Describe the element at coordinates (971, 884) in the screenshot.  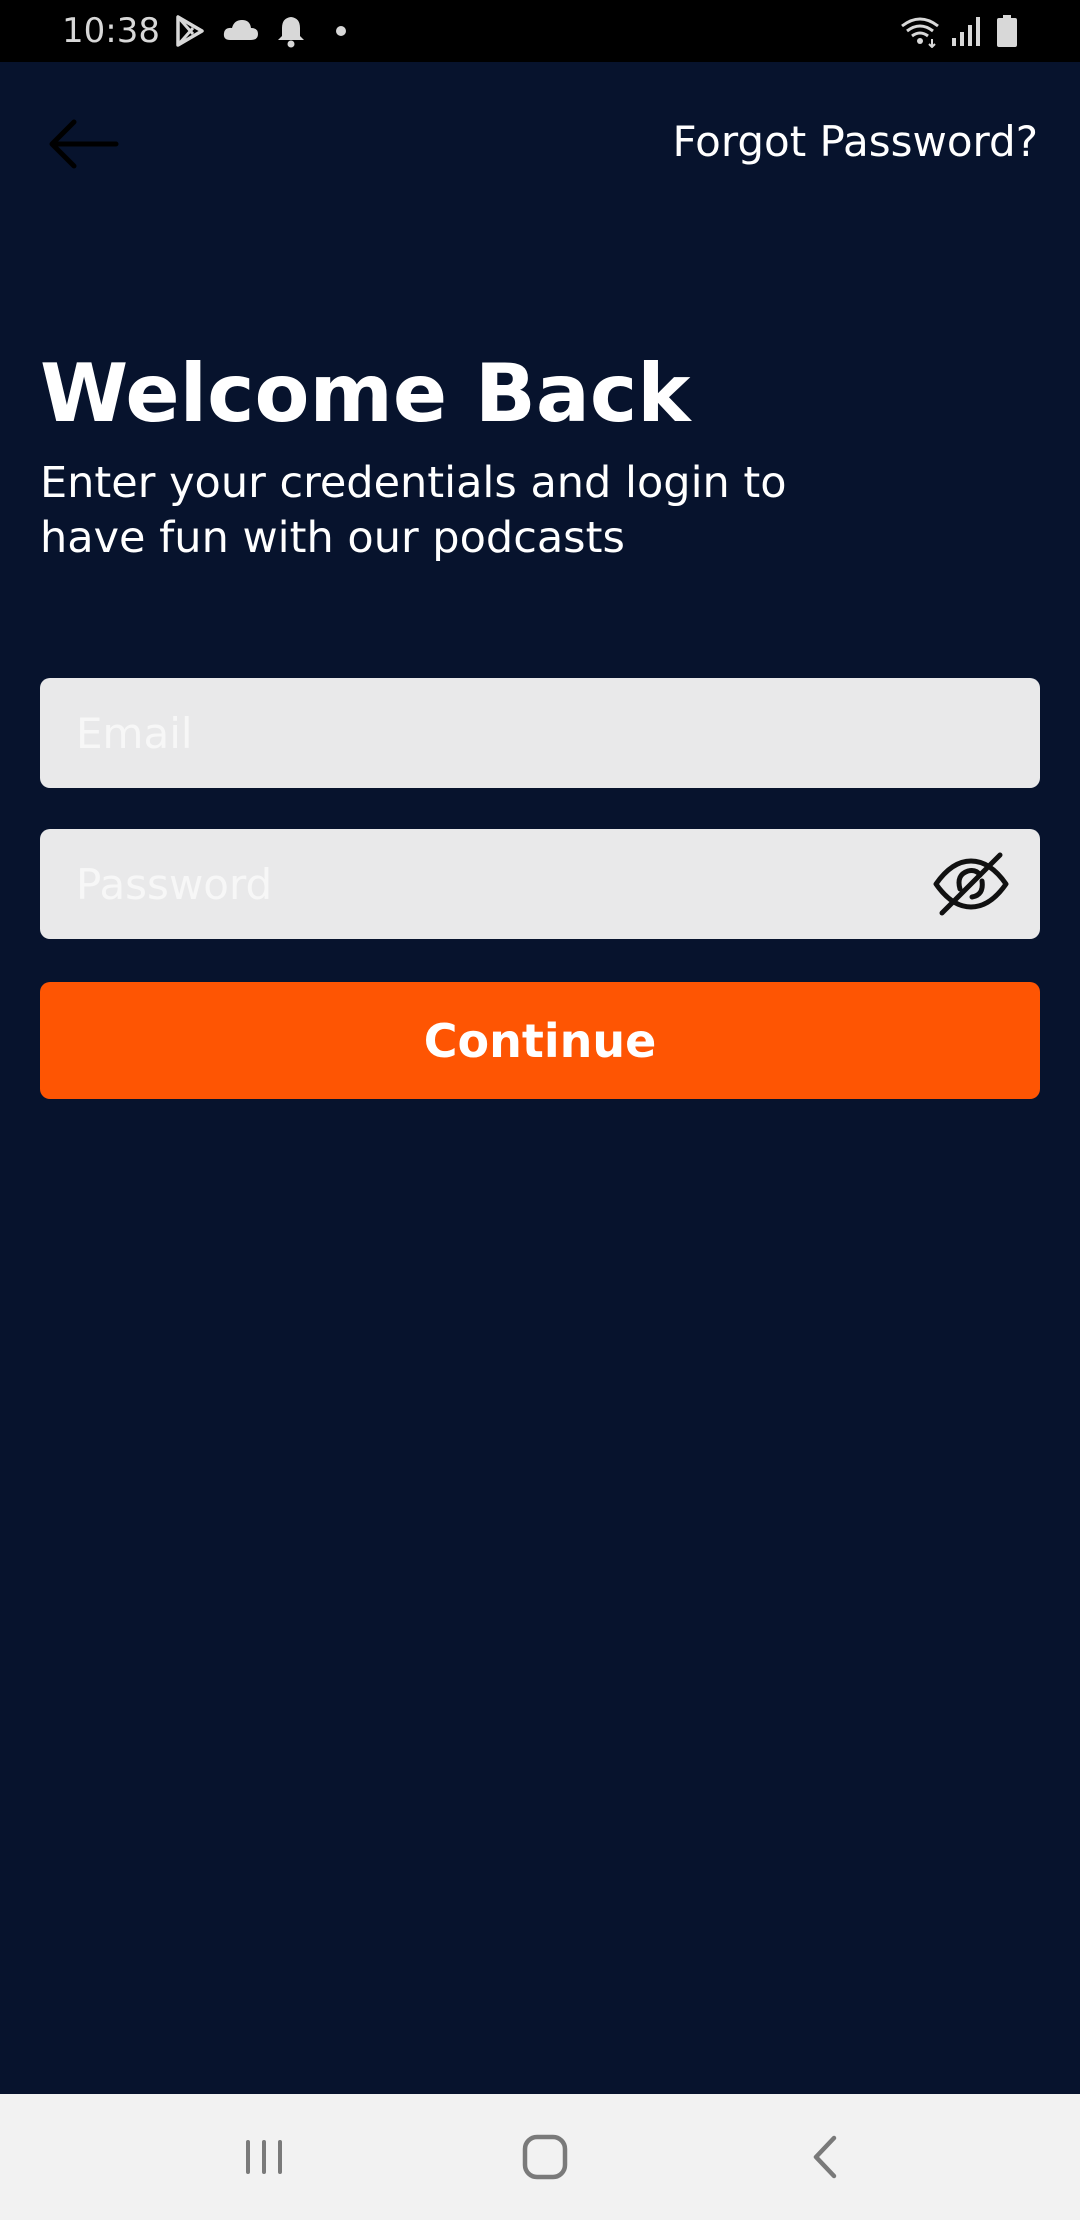
I see `eye-slash-icon` at that location.